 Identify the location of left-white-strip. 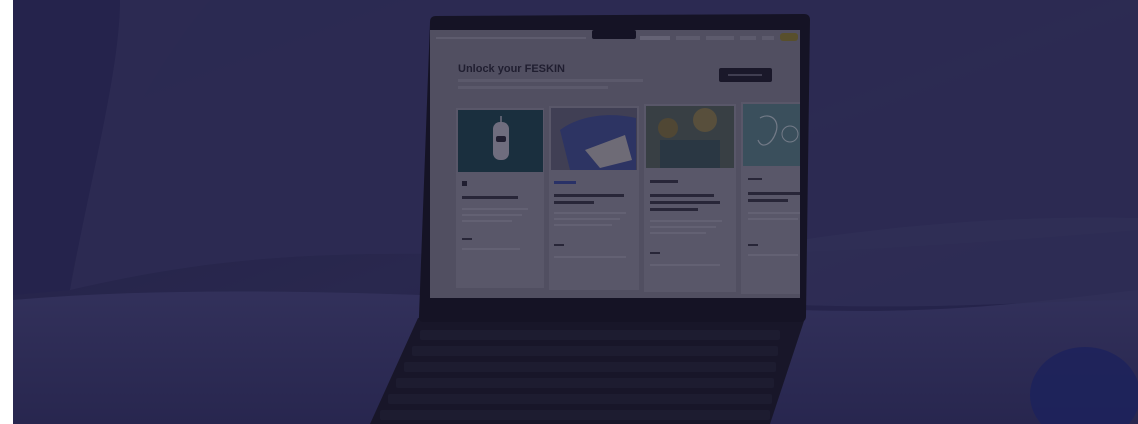
(6, 212).